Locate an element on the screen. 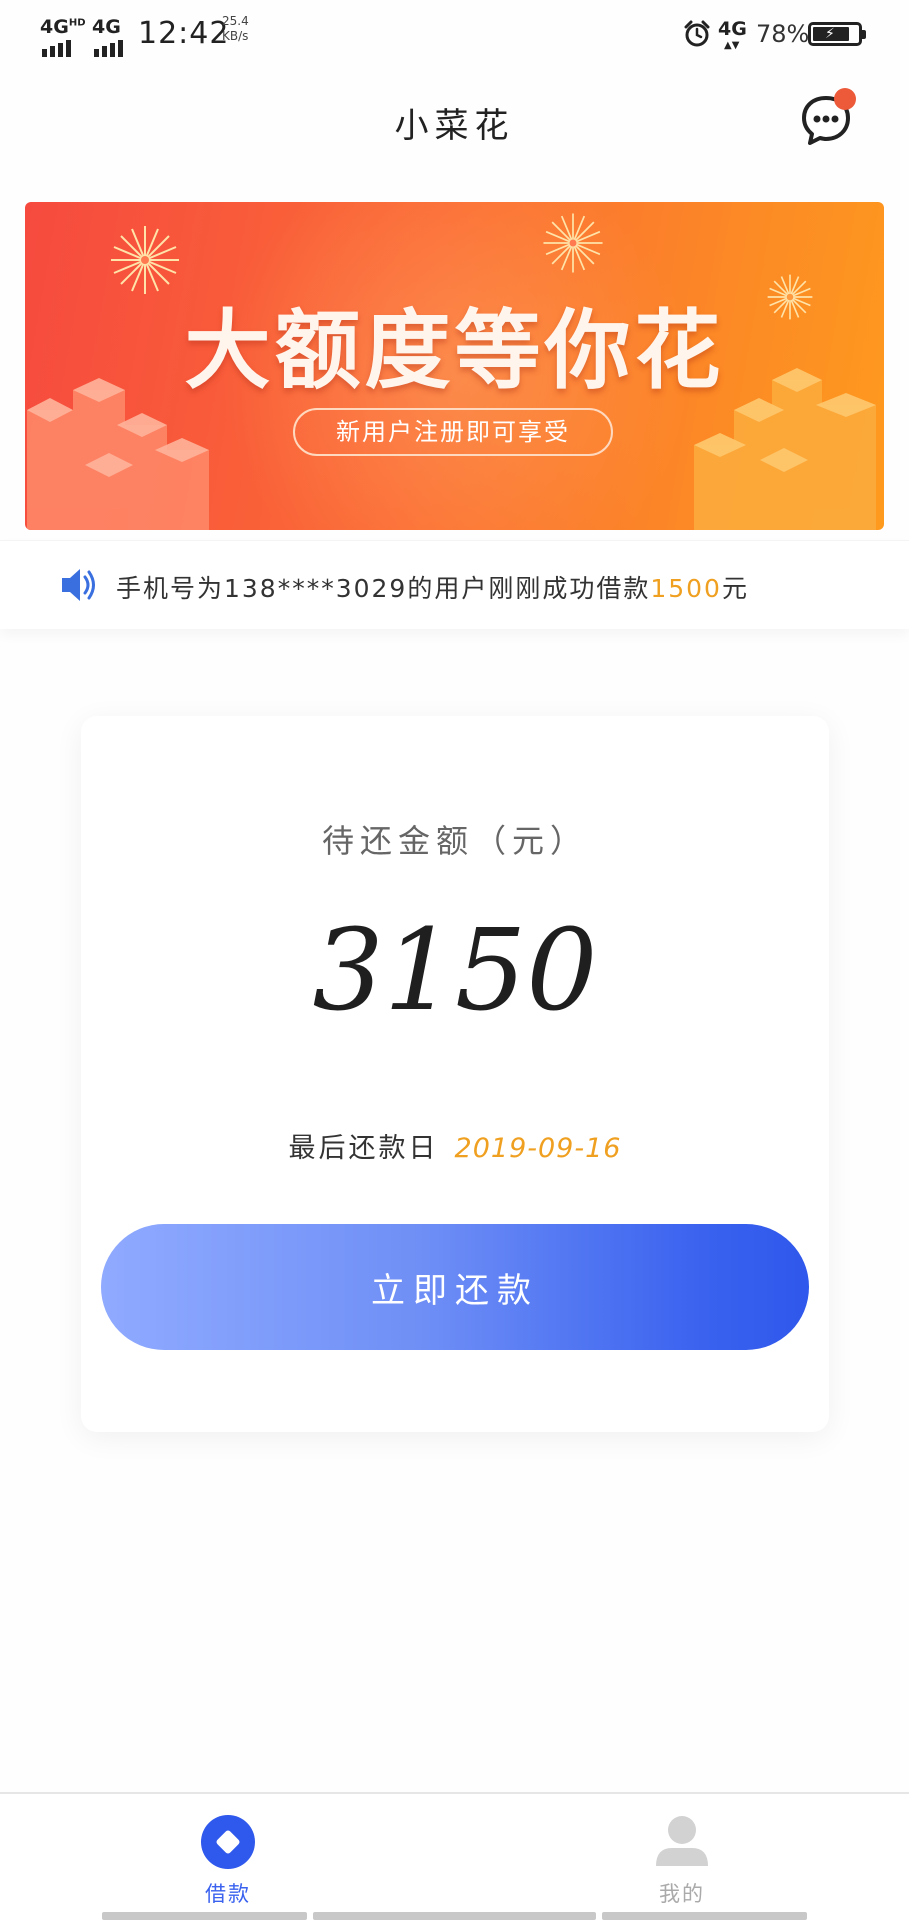  notice-amount: 1500 is located at coordinates (686, 588).